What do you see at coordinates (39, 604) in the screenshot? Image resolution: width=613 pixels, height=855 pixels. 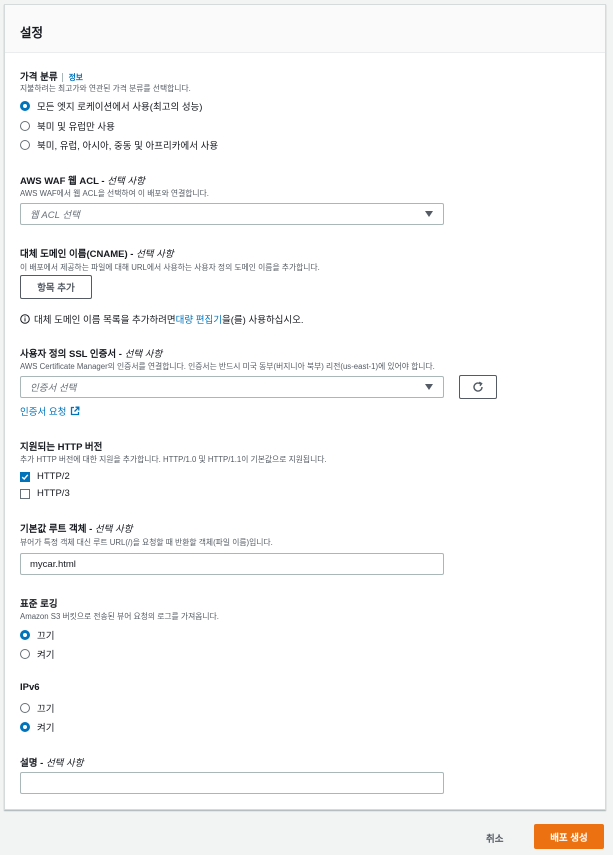 I see `logging-label: 표준 로깅` at bounding box center [39, 604].